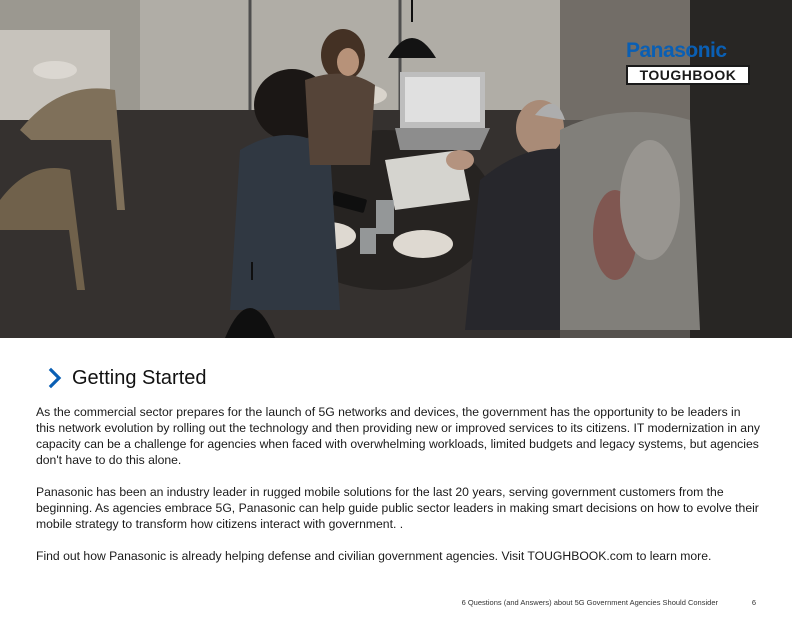 The height and width of the screenshot is (621, 792). What do you see at coordinates (688, 75) in the screenshot?
I see `brand-product-badge: TOUGHBOOK` at bounding box center [688, 75].